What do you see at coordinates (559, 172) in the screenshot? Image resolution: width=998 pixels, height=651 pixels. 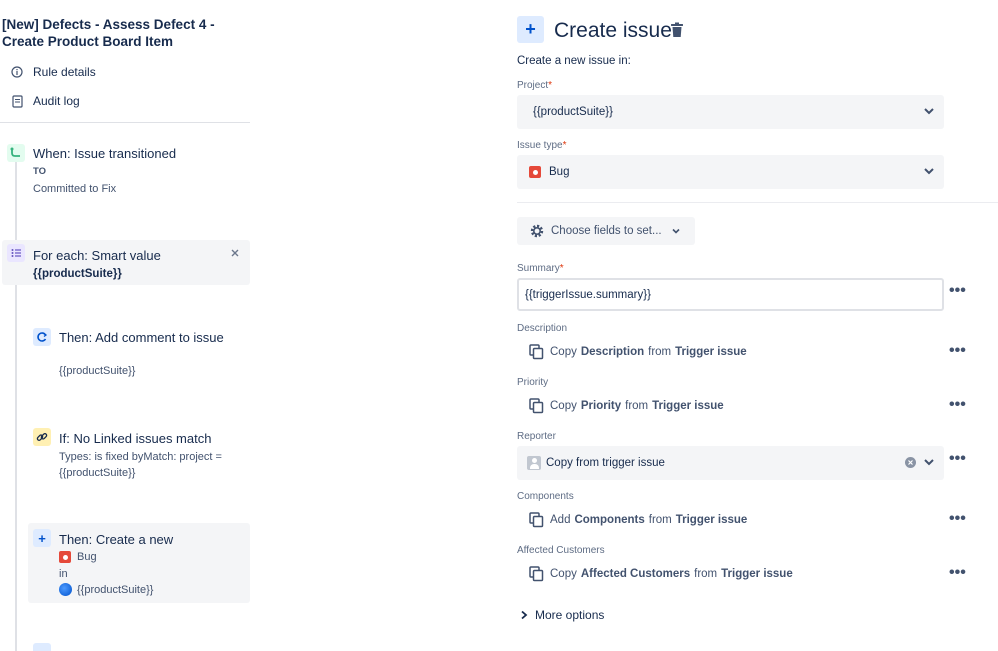 I see `issuetype-value: Bug` at bounding box center [559, 172].